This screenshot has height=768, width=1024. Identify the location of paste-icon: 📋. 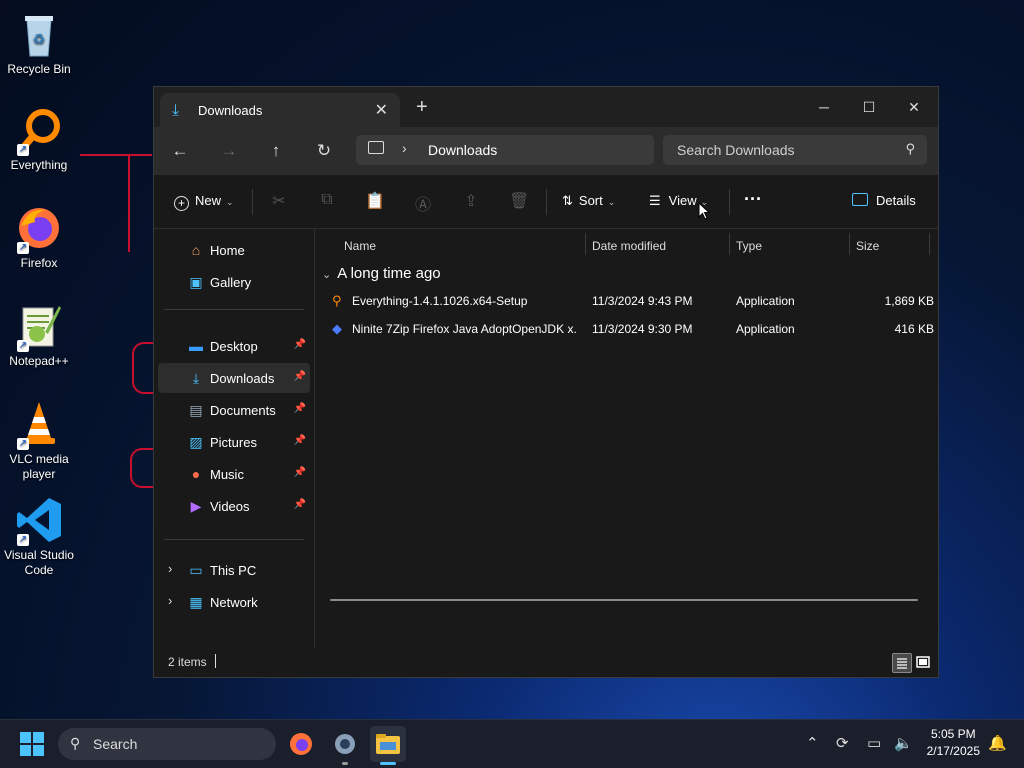
(375, 201).